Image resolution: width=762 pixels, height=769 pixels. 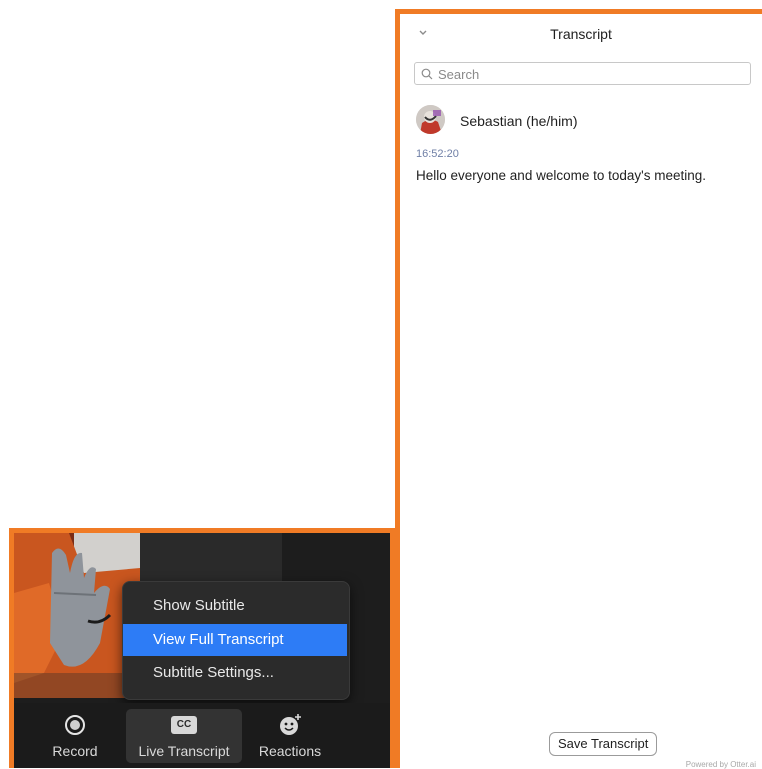 What do you see at coordinates (427, 74) in the screenshot?
I see `search-icon` at bounding box center [427, 74].